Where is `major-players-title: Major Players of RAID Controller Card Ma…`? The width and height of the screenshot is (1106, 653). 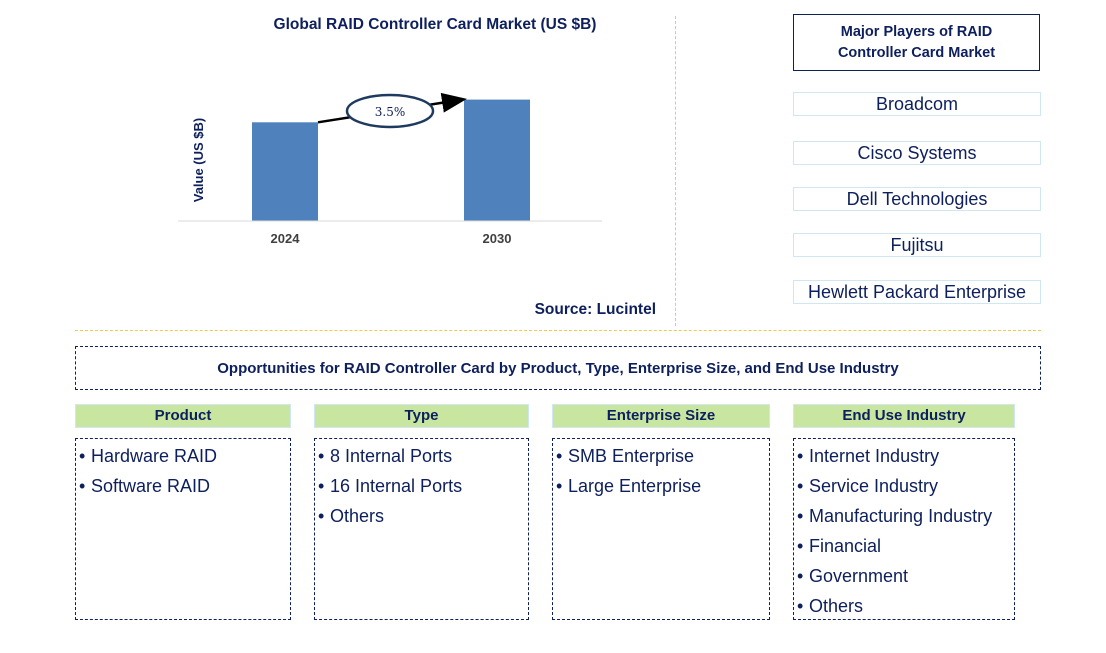 major-players-title: Major Players of RAID Controller Card Ma… is located at coordinates (916, 42).